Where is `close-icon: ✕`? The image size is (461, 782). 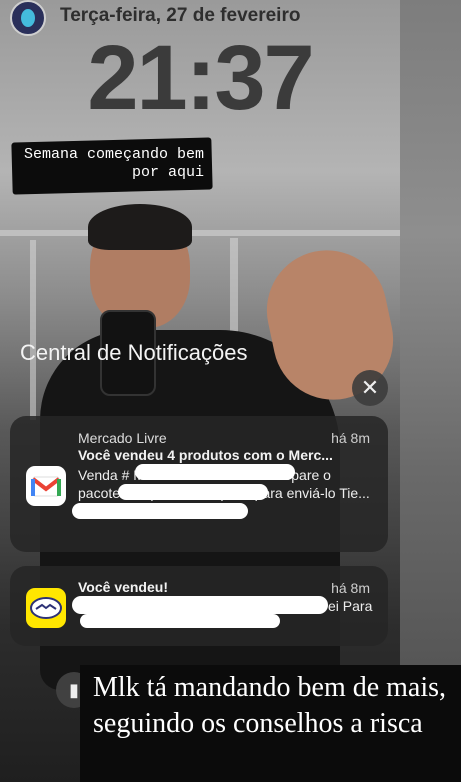 close-icon: ✕ is located at coordinates (370, 388).